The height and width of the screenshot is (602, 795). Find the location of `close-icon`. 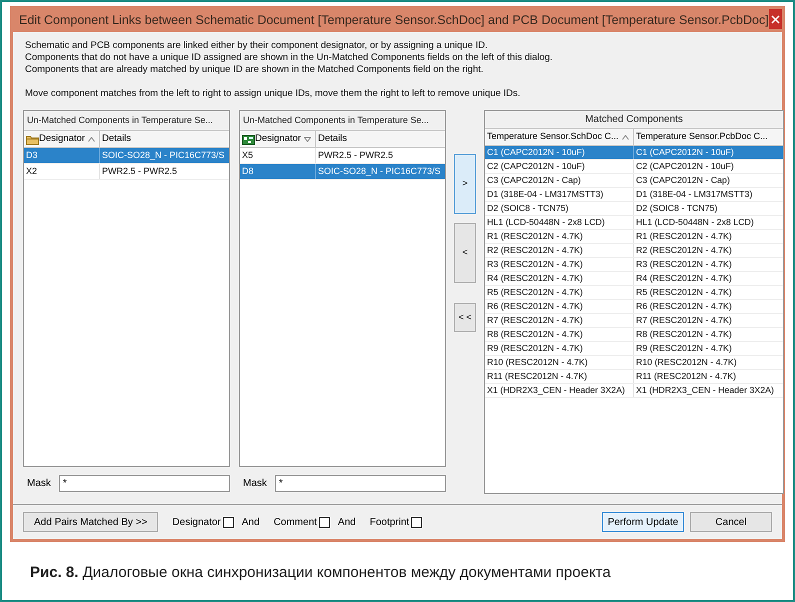

close-icon is located at coordinates (775, 19).